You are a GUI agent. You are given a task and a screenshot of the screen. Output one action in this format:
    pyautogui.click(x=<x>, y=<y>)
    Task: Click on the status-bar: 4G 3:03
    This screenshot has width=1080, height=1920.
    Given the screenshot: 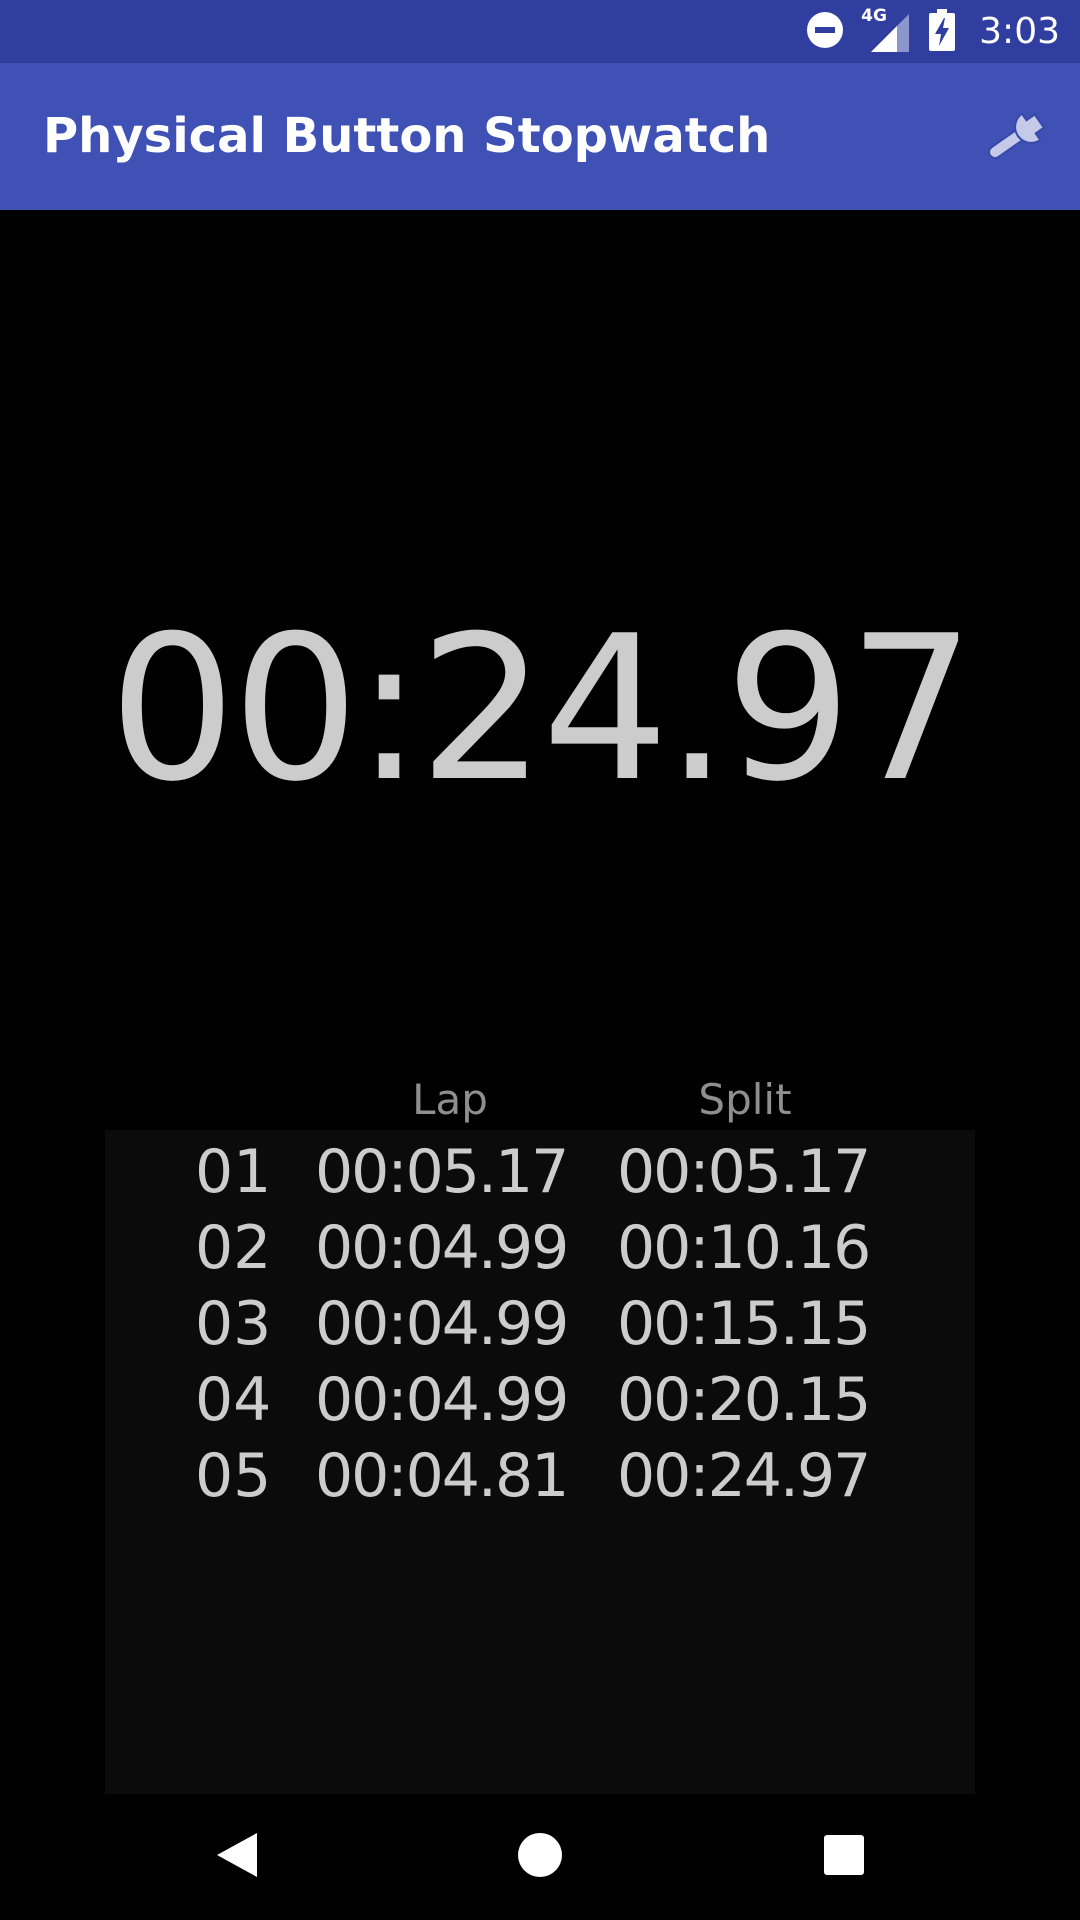 What is the action you would take?
    pyautogui.click(x=540, y=31)
    